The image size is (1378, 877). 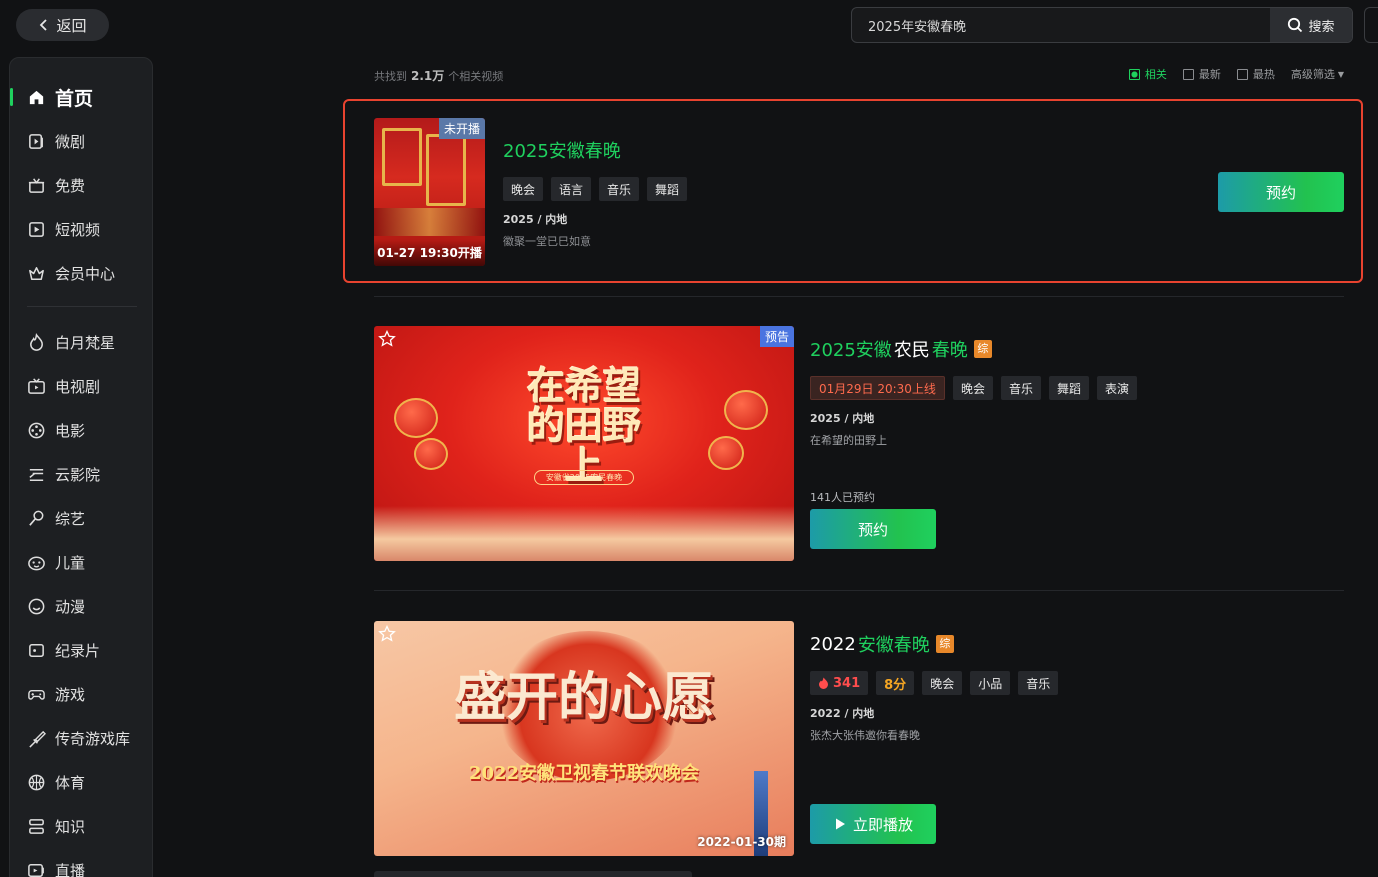 I want to click on child-face-icon, so click(x=36, y=563).